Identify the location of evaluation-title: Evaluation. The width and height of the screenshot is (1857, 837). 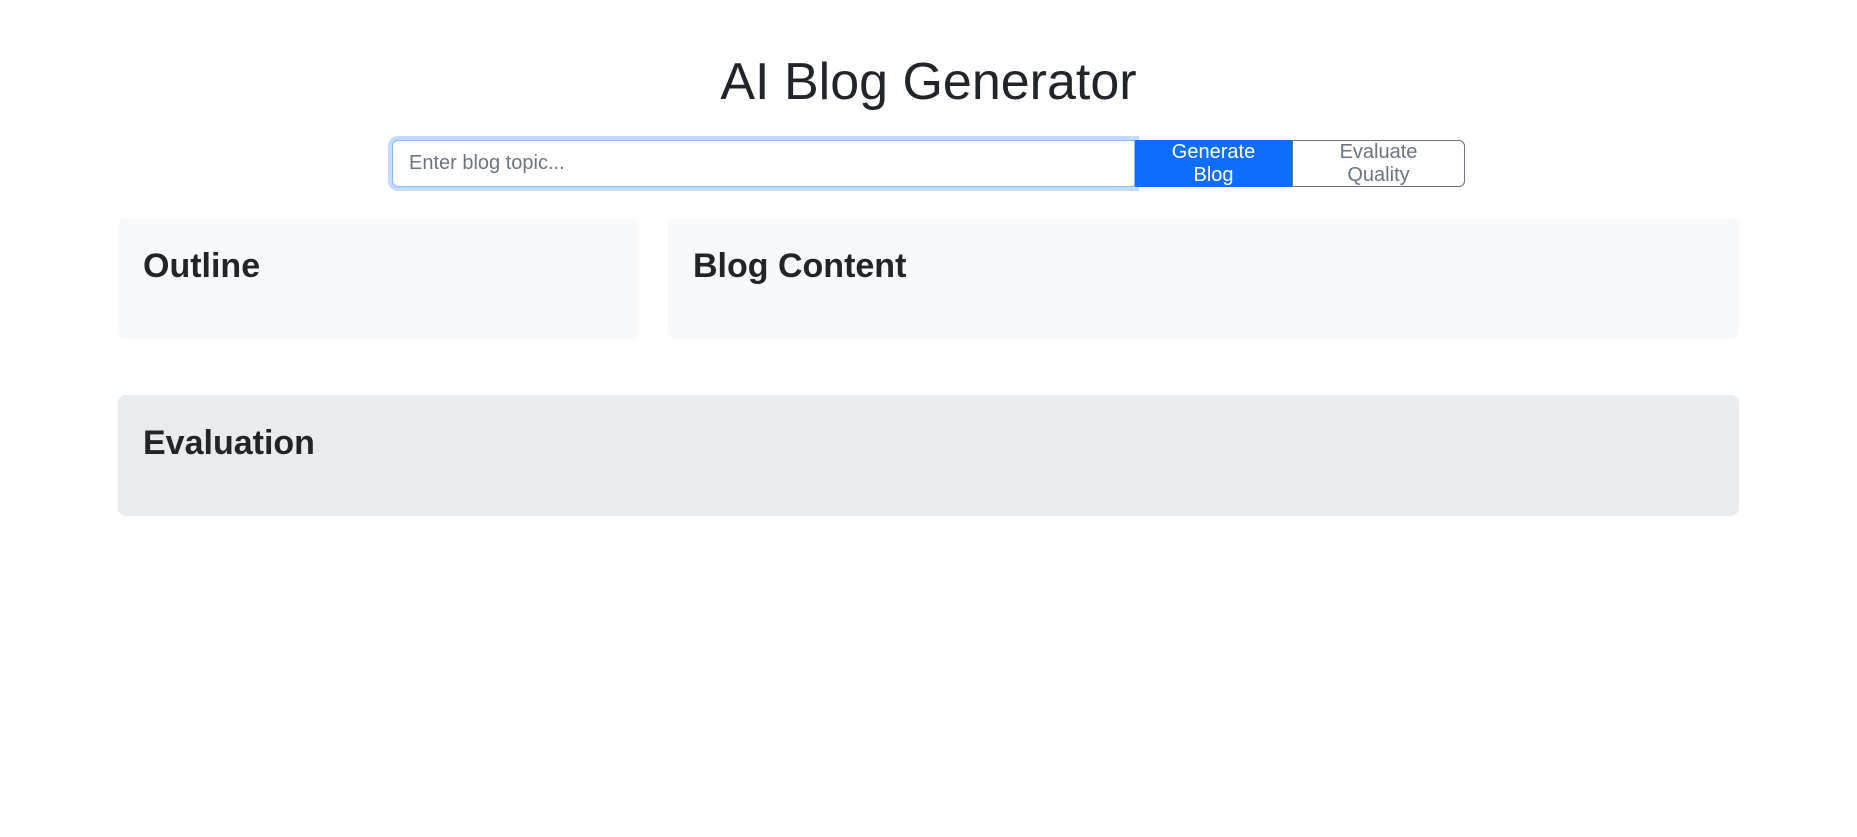
(229, 443).